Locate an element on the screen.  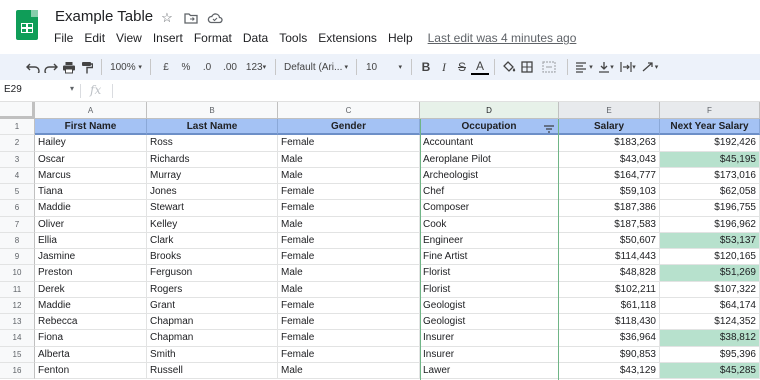
move-folder-icon is located at coordinates (191, 18).